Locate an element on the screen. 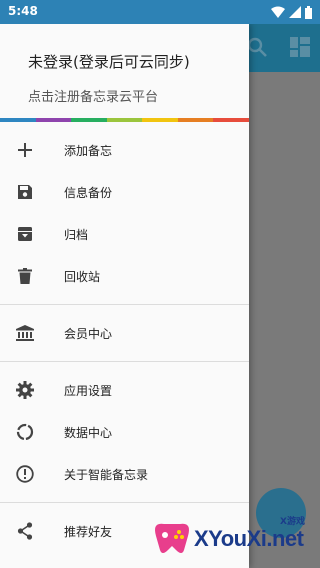 The height and width of the screenshot is (568, 320). status-bar: 5:48 is located at coordinates (160, 12).